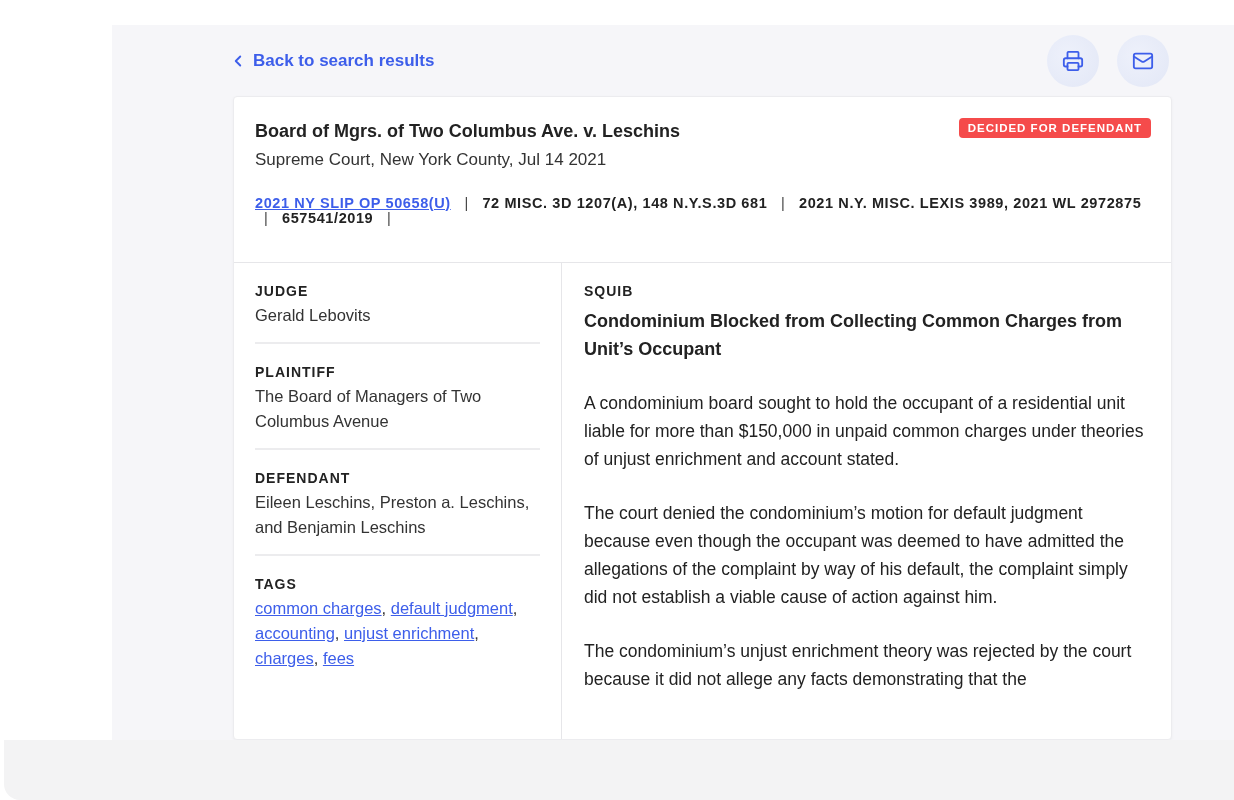  What do you see at coordinates (318, 608) in the screenshot?
I see `tag-link: common charges` at bounding box center [318, 608].